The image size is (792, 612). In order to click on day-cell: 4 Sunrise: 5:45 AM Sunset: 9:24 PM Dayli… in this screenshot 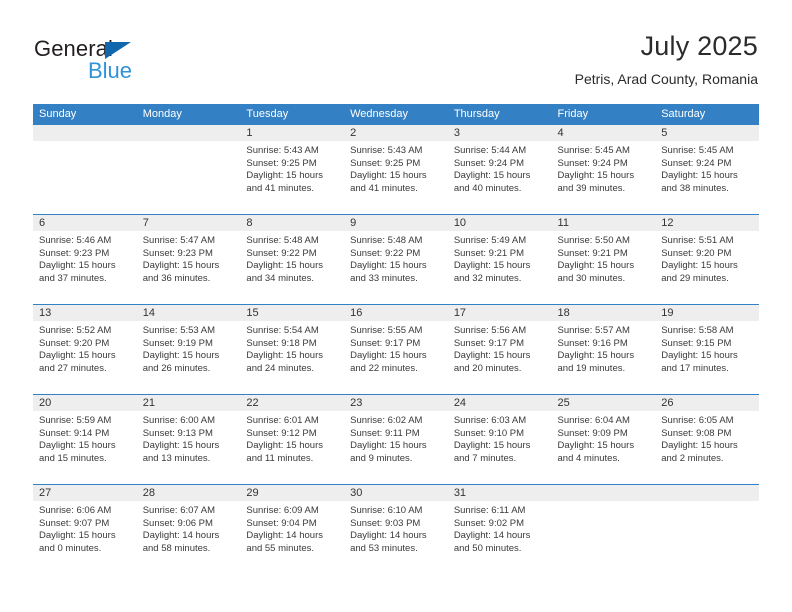, I will do `click(603, 169)`.